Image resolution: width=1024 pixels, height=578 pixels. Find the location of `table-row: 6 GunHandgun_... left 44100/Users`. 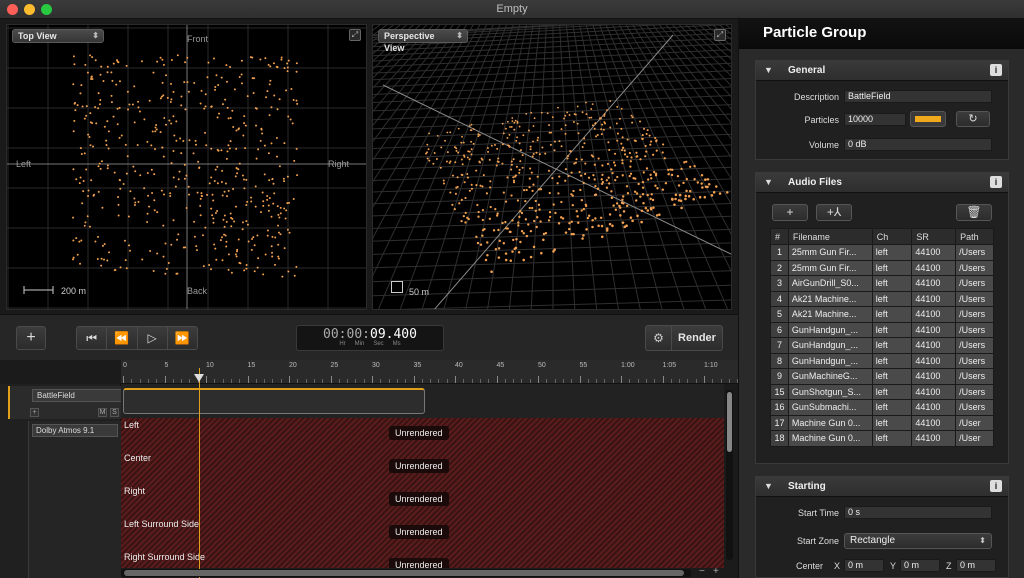

table-row: 6 GunHandgun_... left 44100/Users is located at coordinates (882, 329).